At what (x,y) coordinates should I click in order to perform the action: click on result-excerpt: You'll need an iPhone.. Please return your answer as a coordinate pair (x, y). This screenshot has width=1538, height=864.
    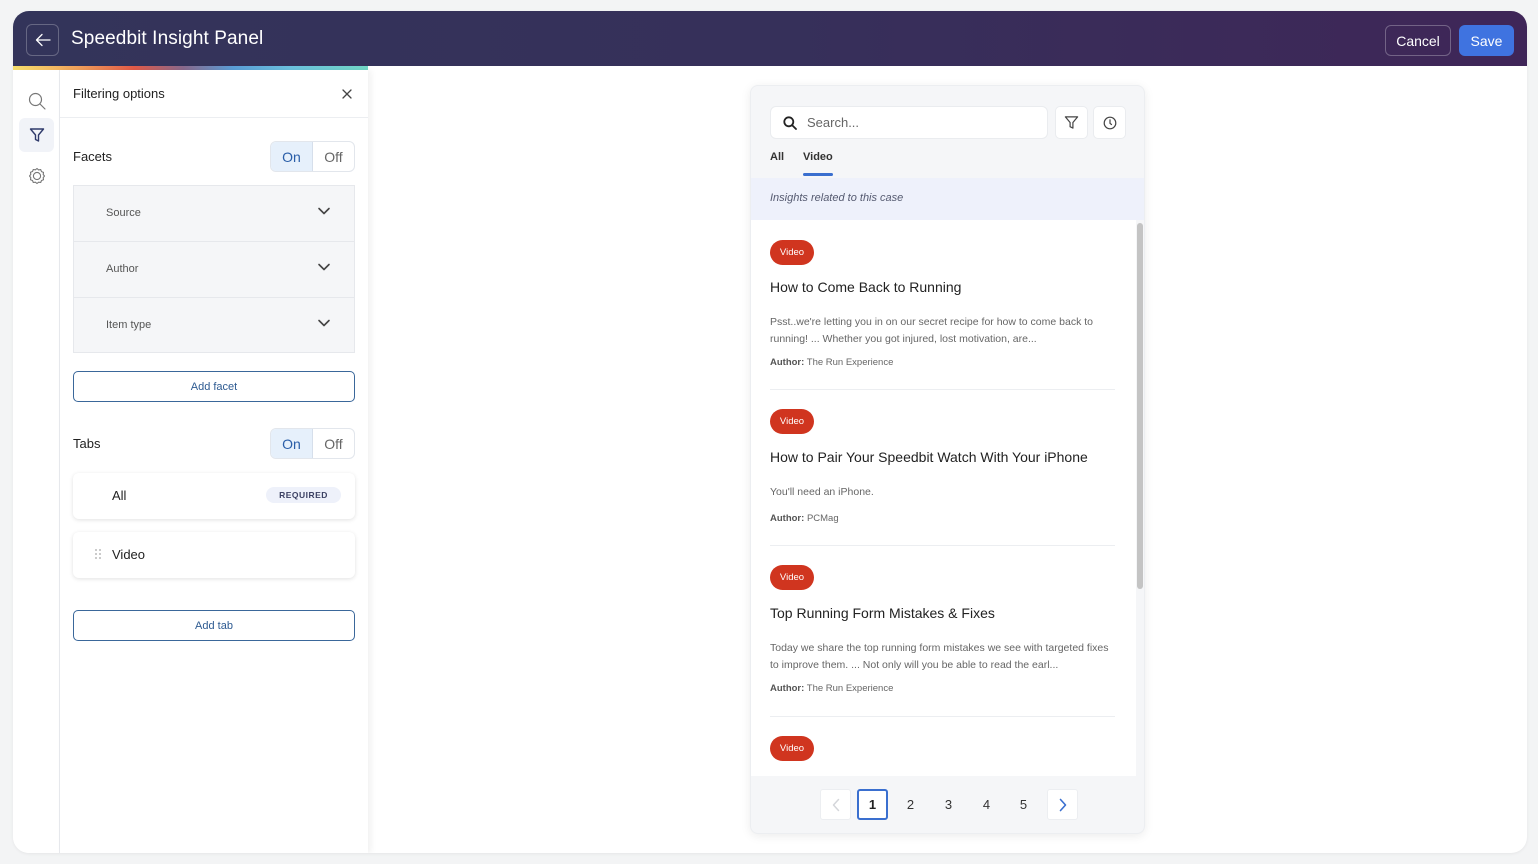
    Looking at the image, I should click on (822, 492).